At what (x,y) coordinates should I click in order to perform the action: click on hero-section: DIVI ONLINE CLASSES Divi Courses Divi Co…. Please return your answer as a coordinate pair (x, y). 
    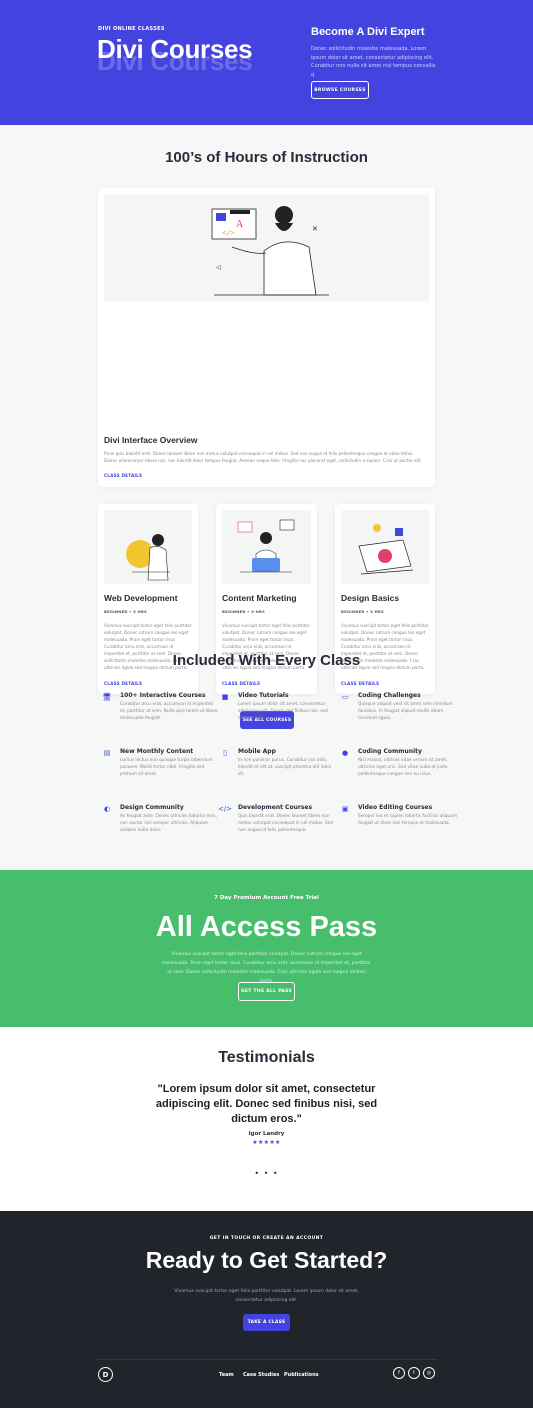
    Looking at the image, I should click on (266, 62).